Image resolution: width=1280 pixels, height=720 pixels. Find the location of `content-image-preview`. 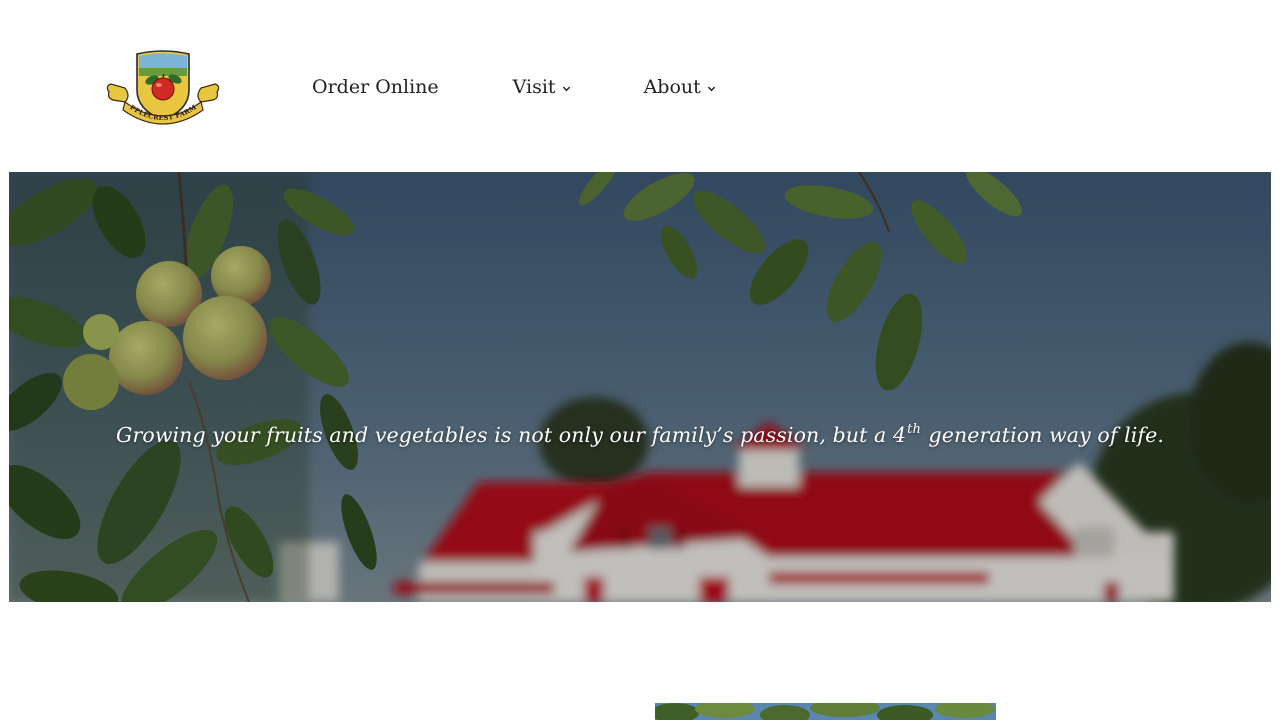

content-image-preview is located at coordinates (825, 711).